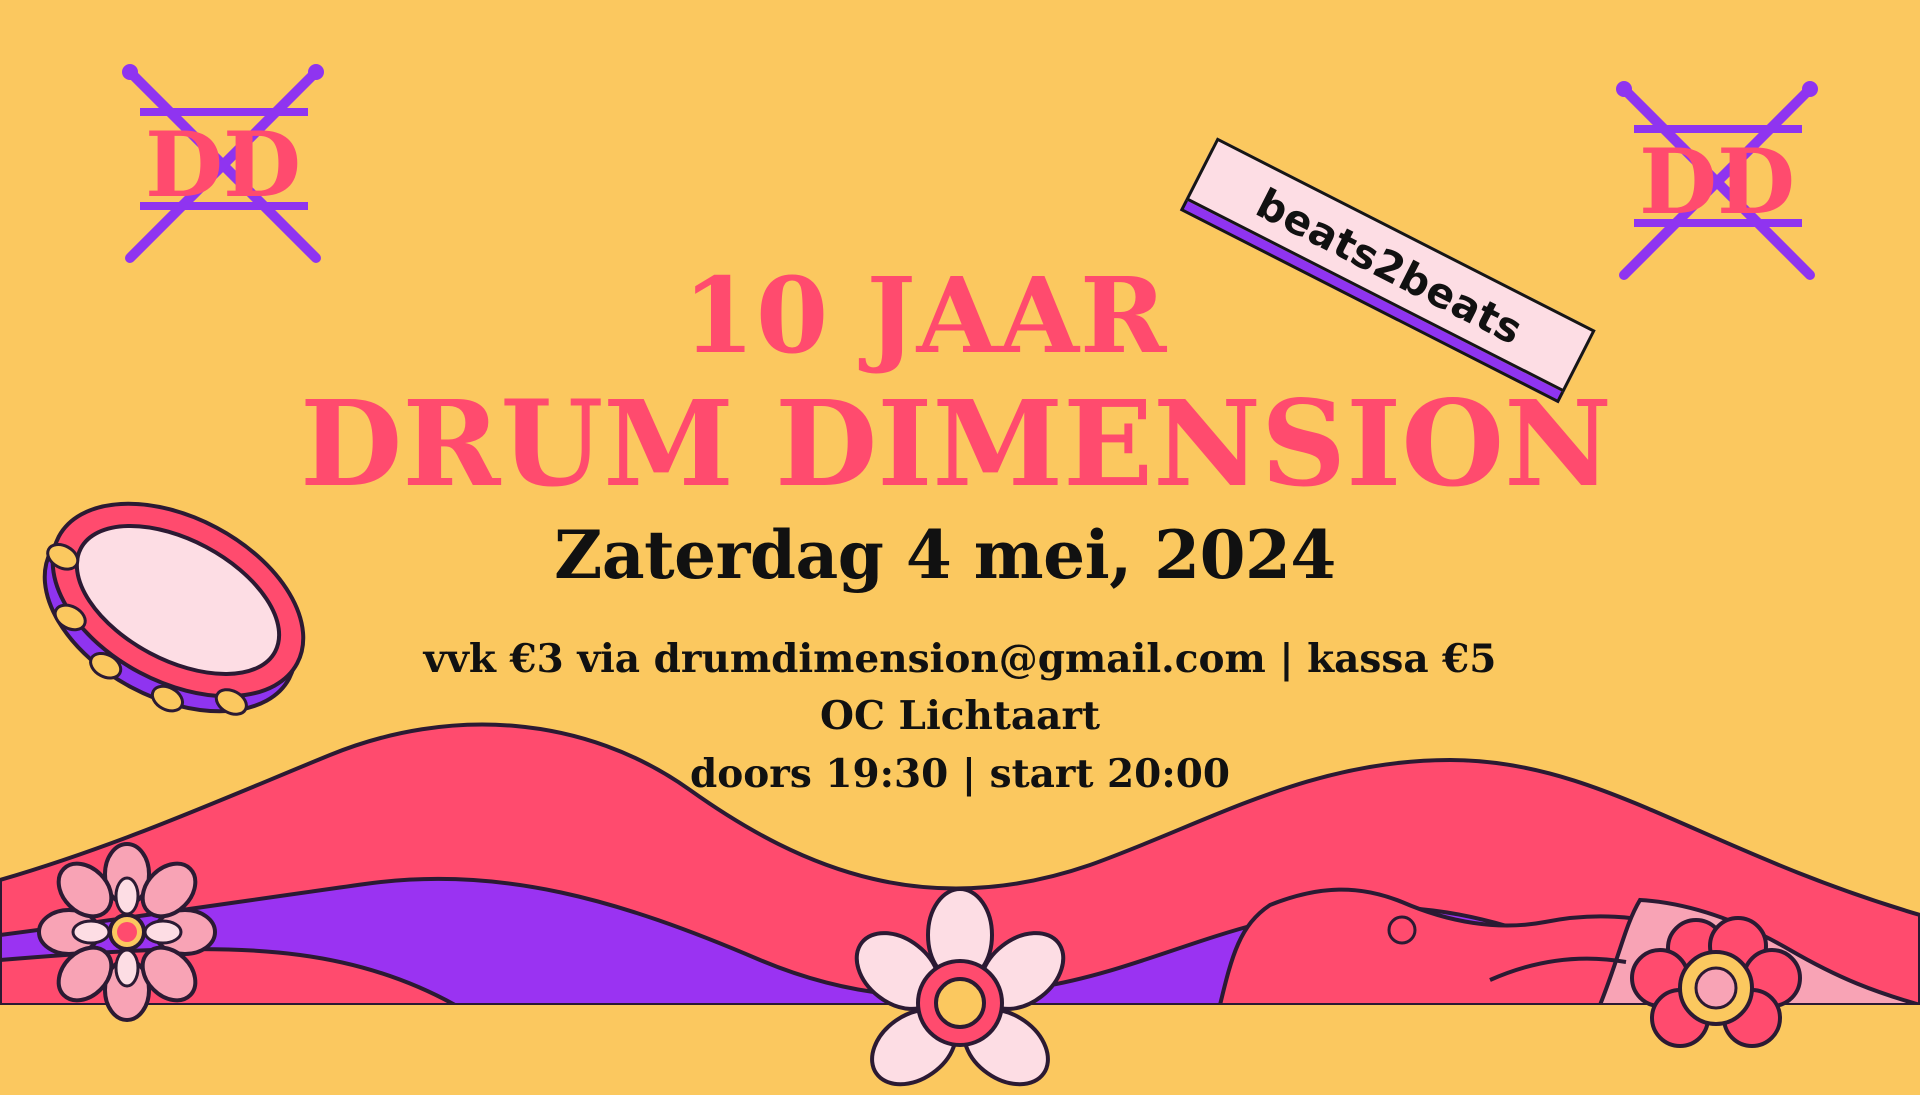 The height and width of the screenshot is (1095, 1920). Describe the element at coordinates (945, 555) in the screenshot. I see `event-date: Zaterdag 4 mei, 2024` at that location.